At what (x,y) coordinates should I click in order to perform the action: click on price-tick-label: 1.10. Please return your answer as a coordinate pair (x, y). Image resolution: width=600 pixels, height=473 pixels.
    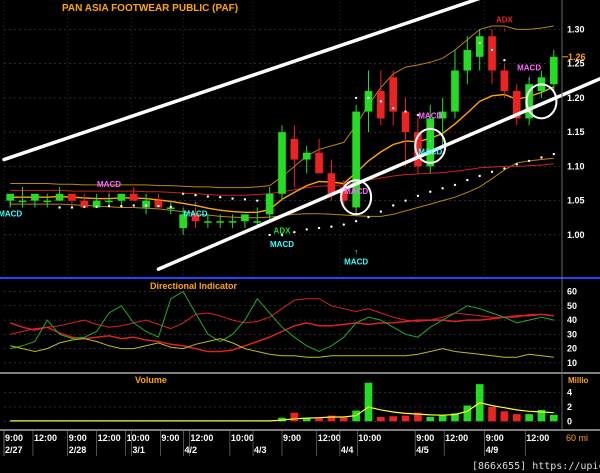
    Looking at the image, I should click on (576, 166).